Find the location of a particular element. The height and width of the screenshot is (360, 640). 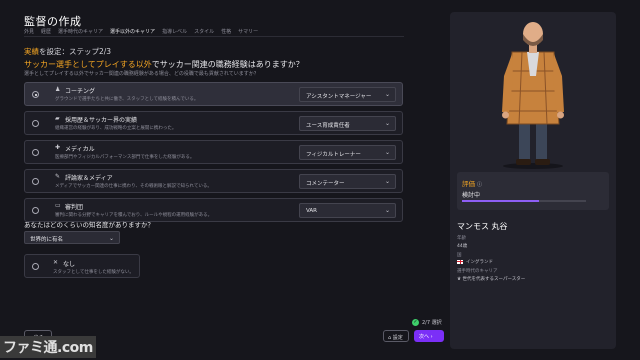

settings-button: ⌂ 設定 is located at coordinates (396, 336).